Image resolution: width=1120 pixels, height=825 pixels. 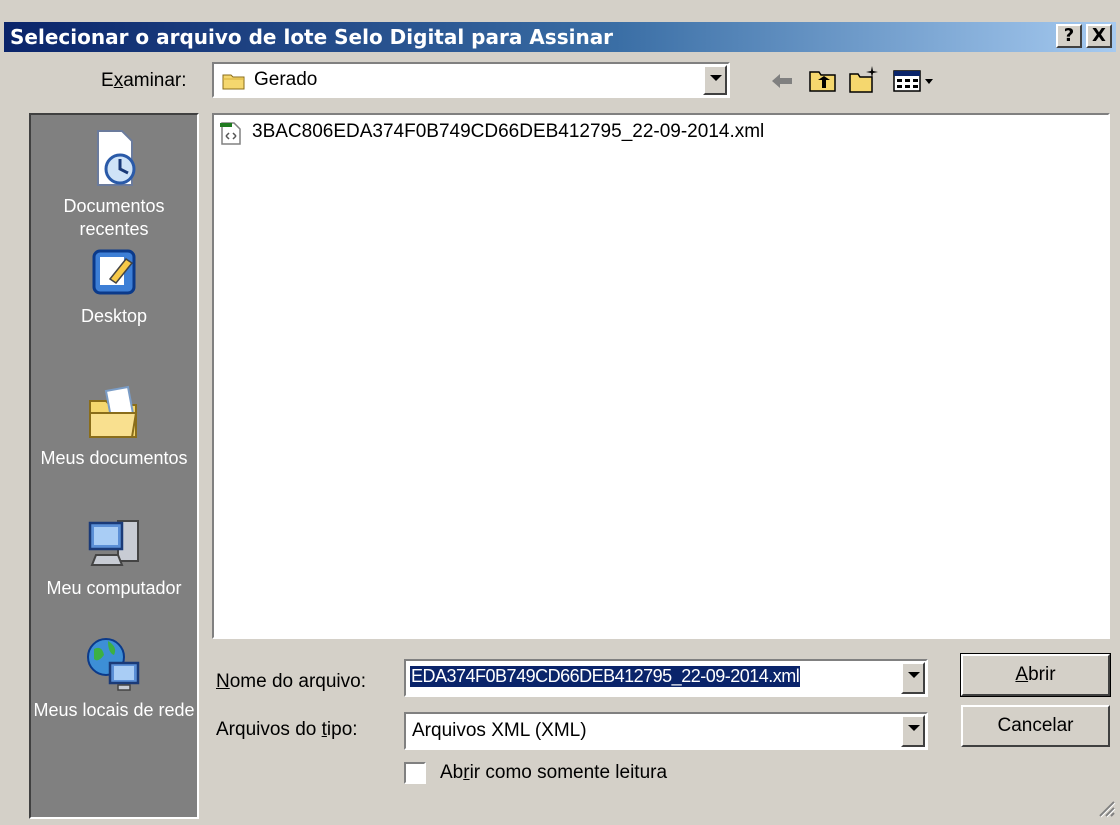 I want to click on folder-icon, so click(x=233, y=82).